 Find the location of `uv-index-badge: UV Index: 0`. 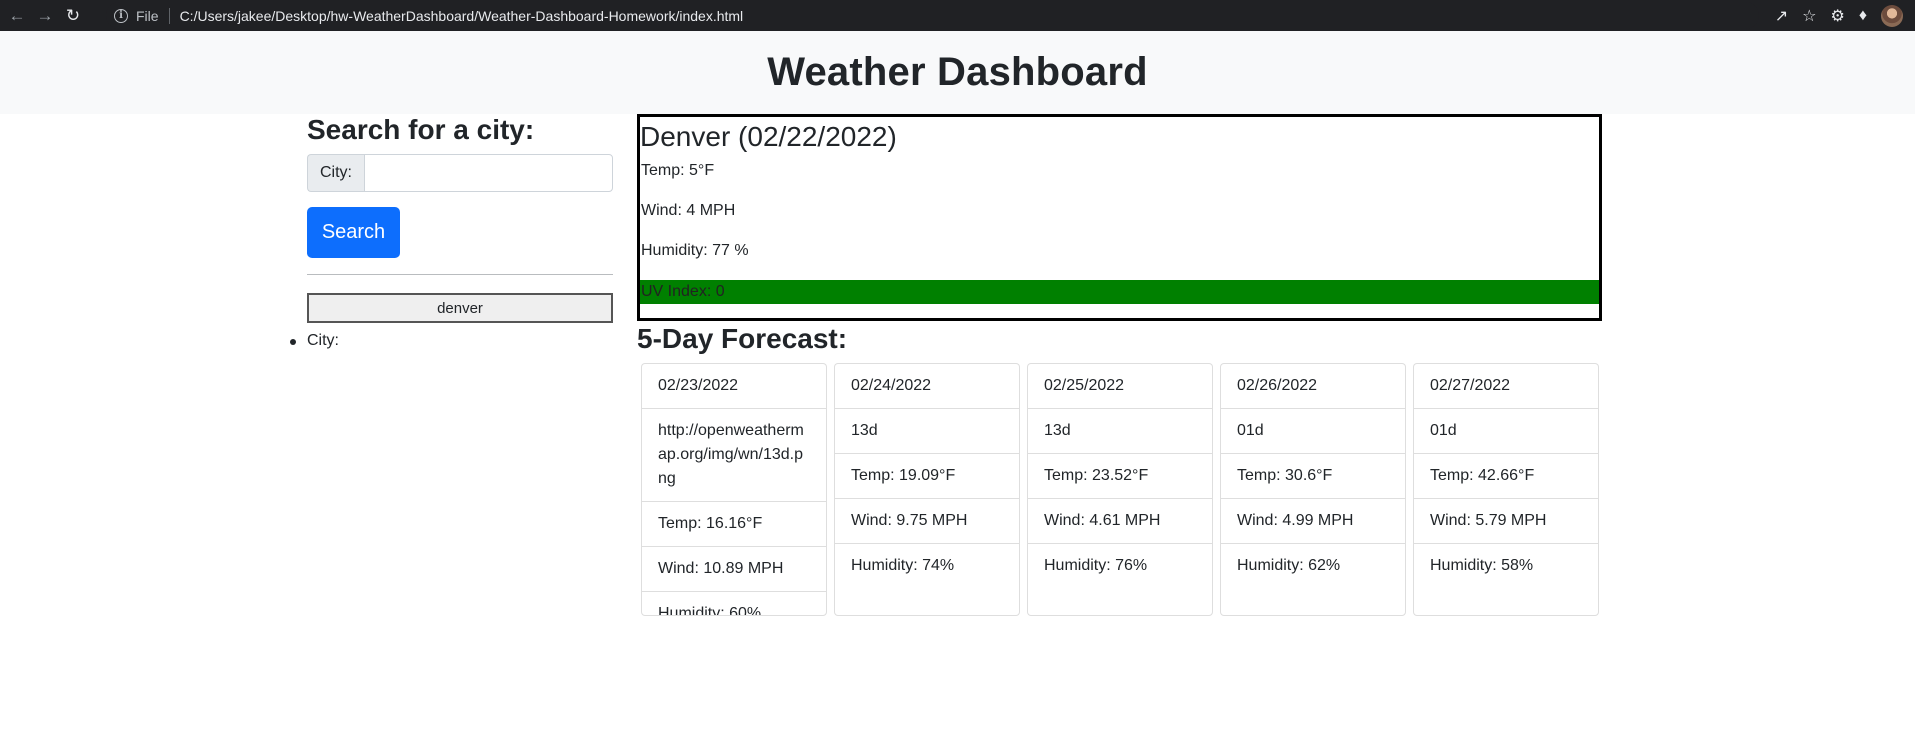

uv-index-badge: UV Index: 0 is located at coordinates (1119, 292).